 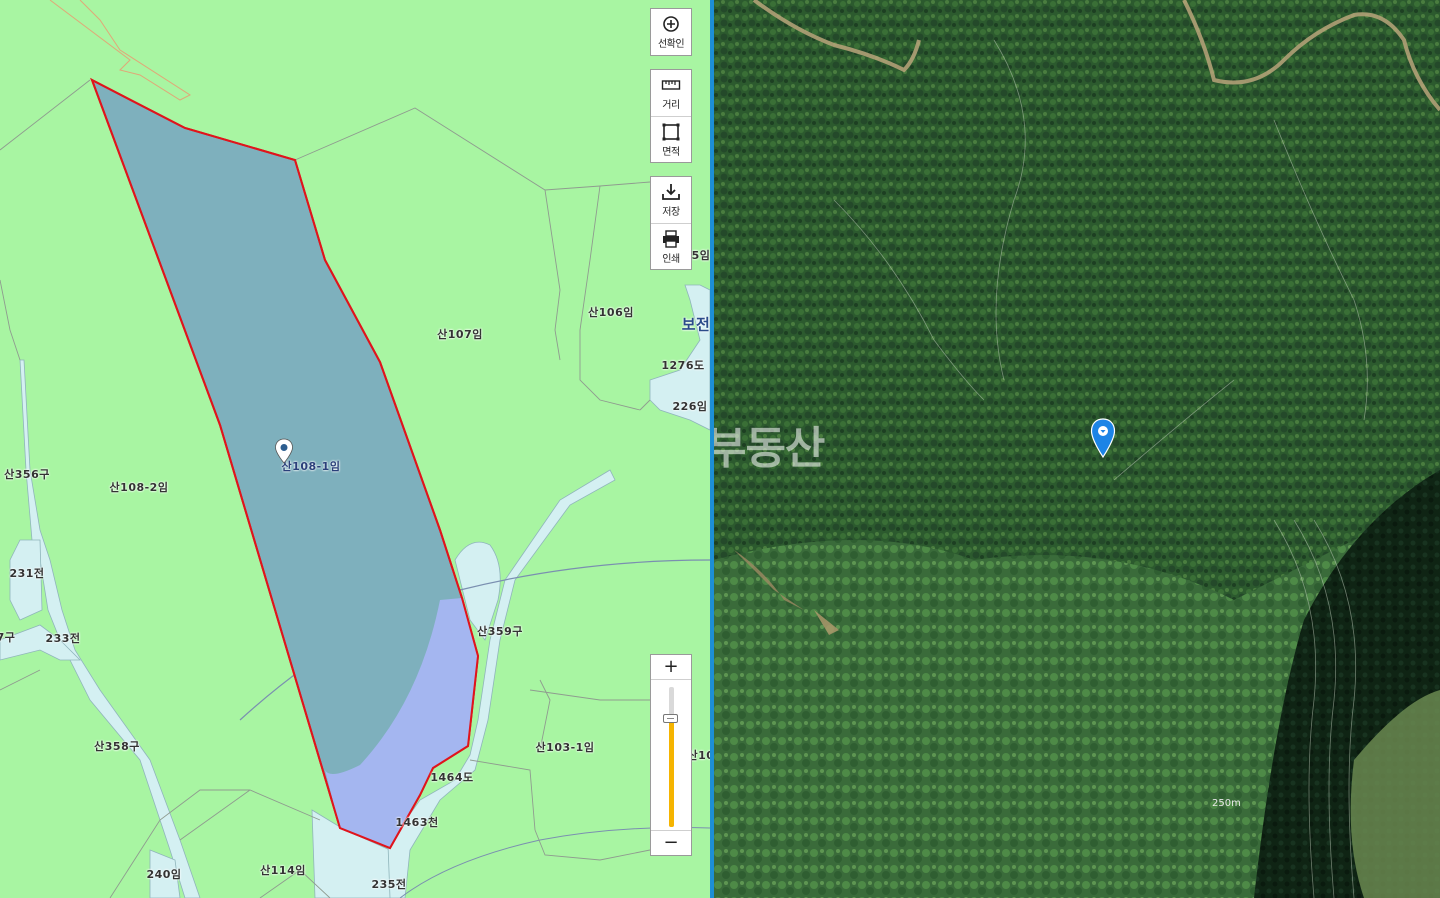 I want to click on area-button: 면적, so click(x=671, y=139).